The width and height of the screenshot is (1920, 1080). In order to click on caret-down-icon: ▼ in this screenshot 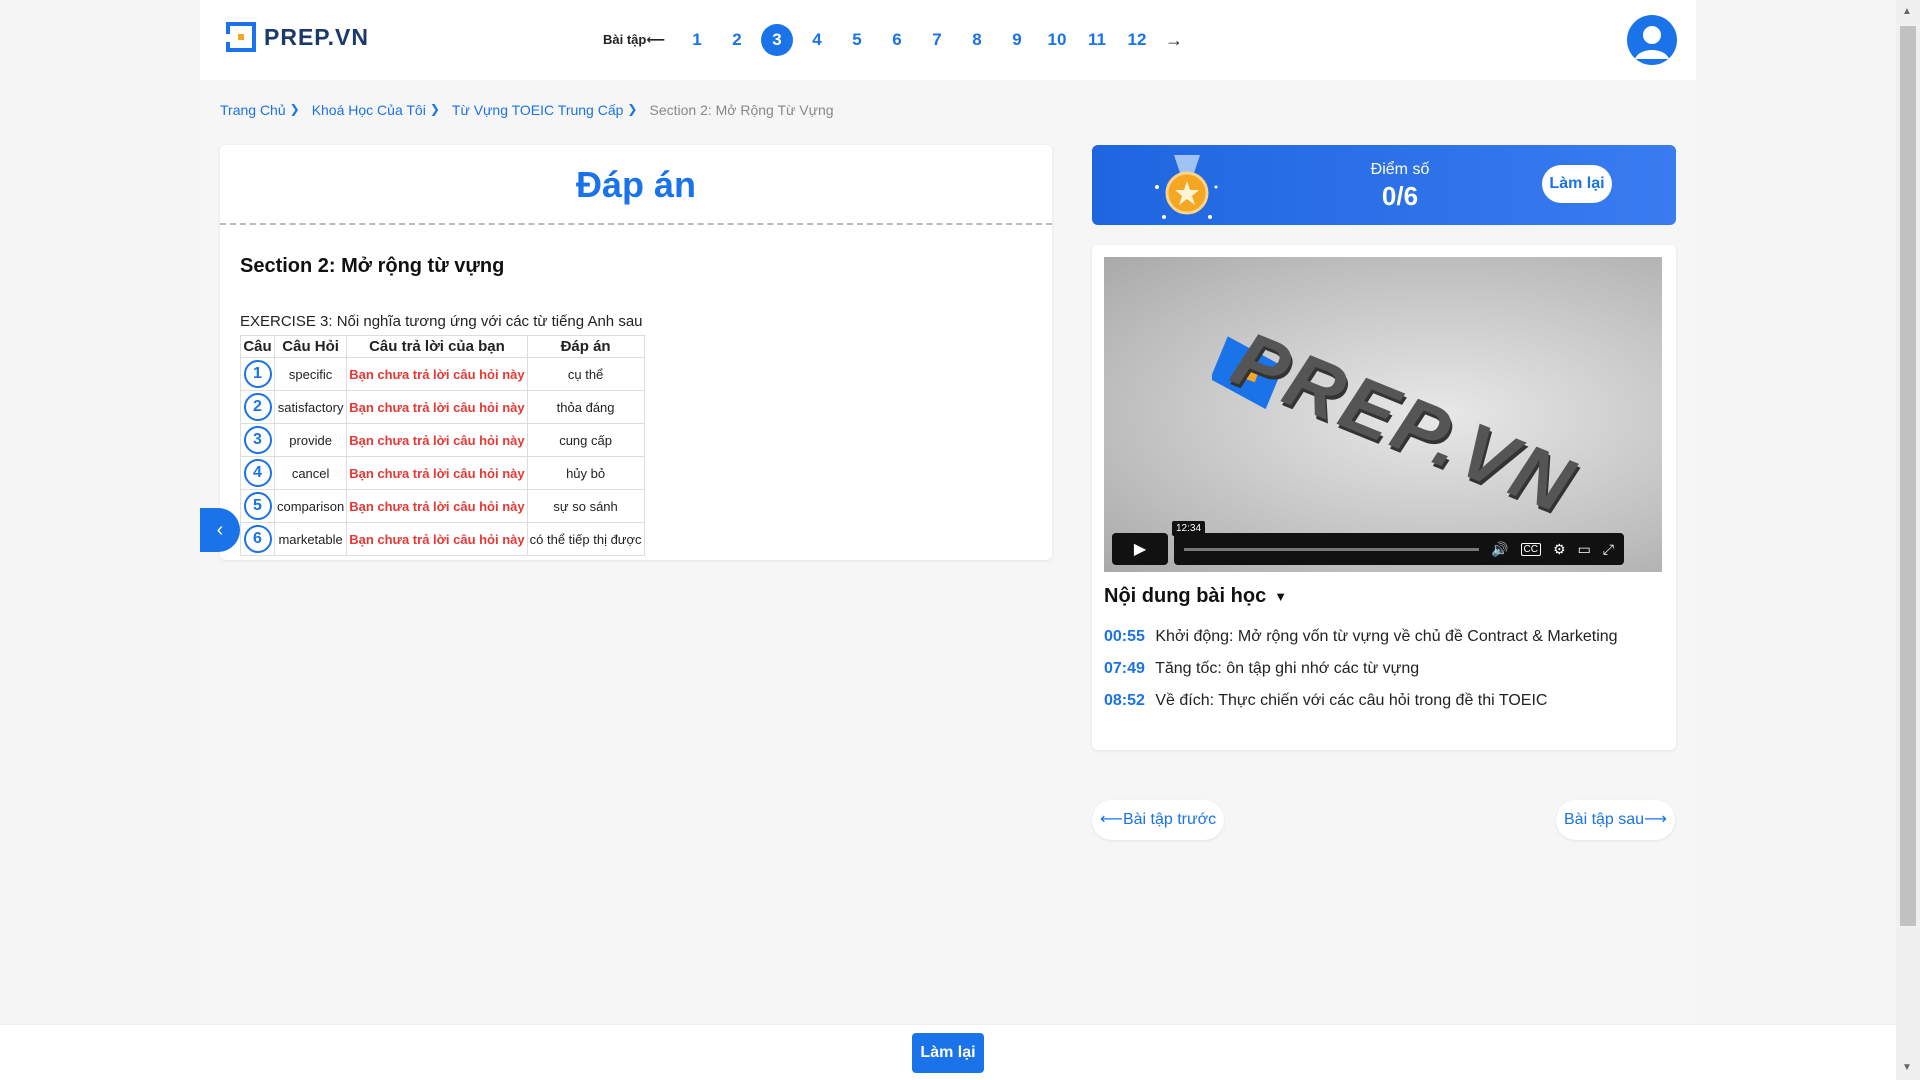, I will do `click(1281, 596)`.